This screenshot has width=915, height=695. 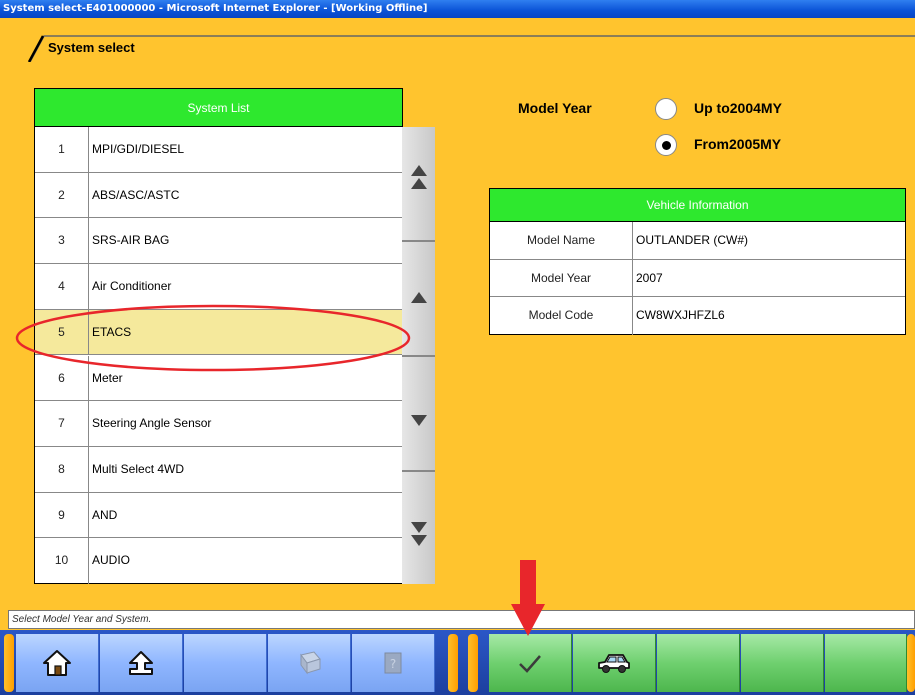 I want to click on system-row: 4 Air Conditioner, so click(x=218, y=287).